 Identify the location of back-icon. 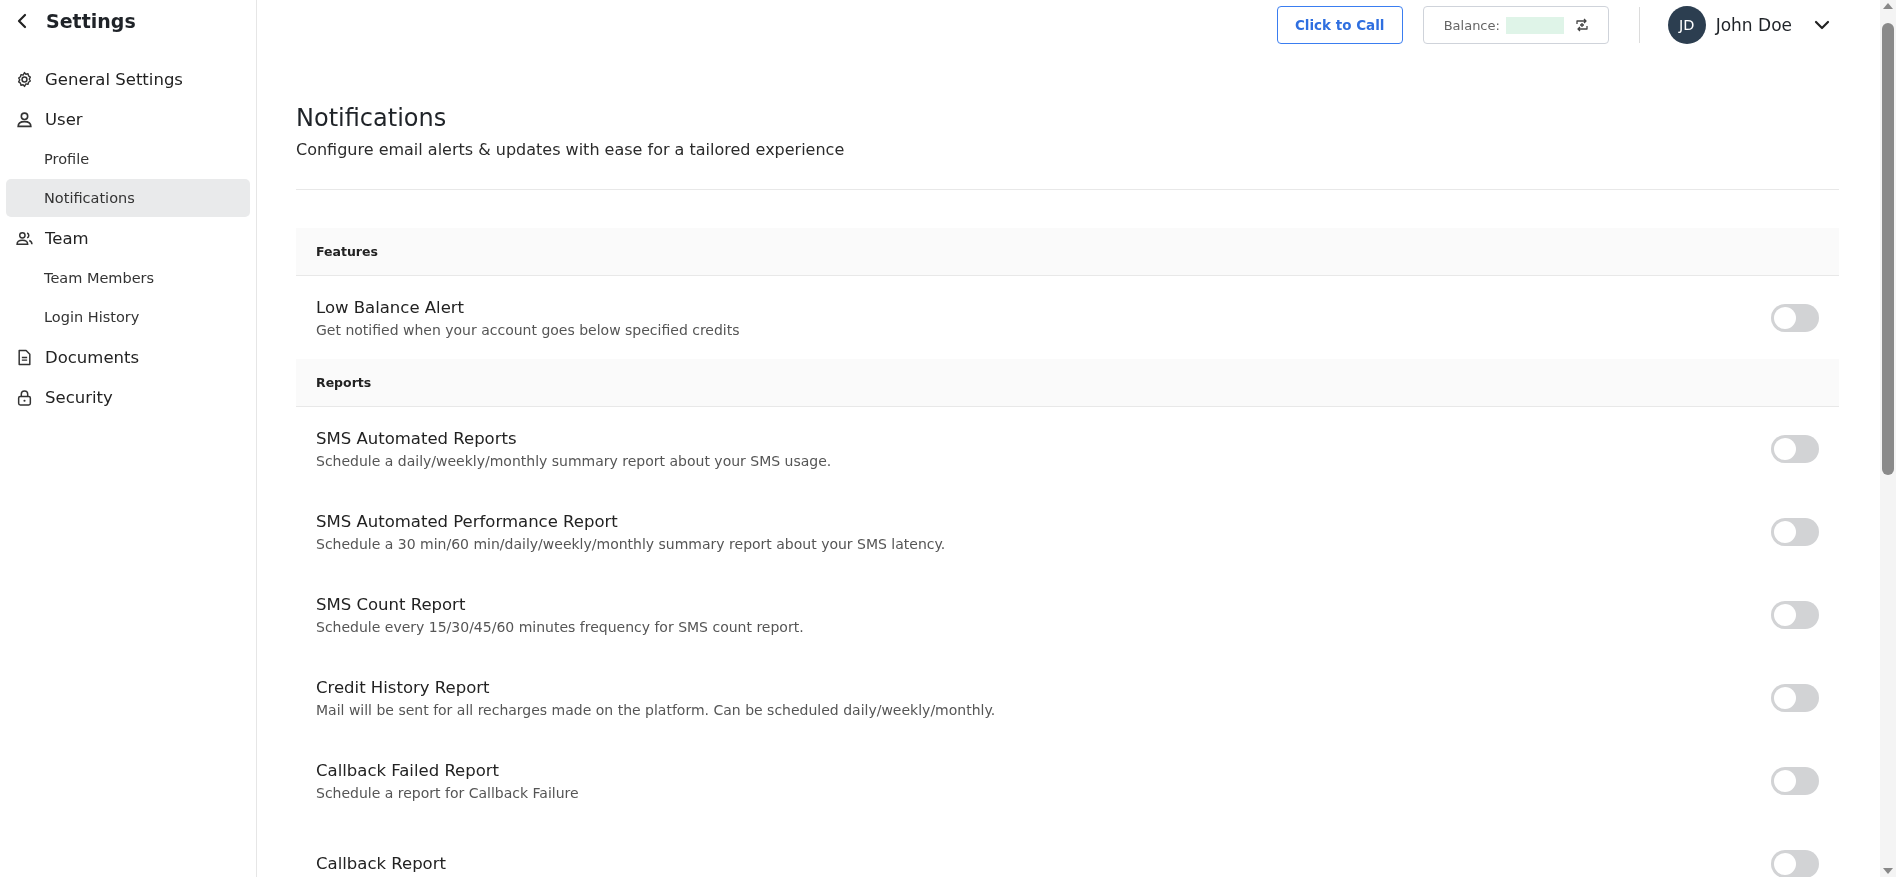
(22, 21).